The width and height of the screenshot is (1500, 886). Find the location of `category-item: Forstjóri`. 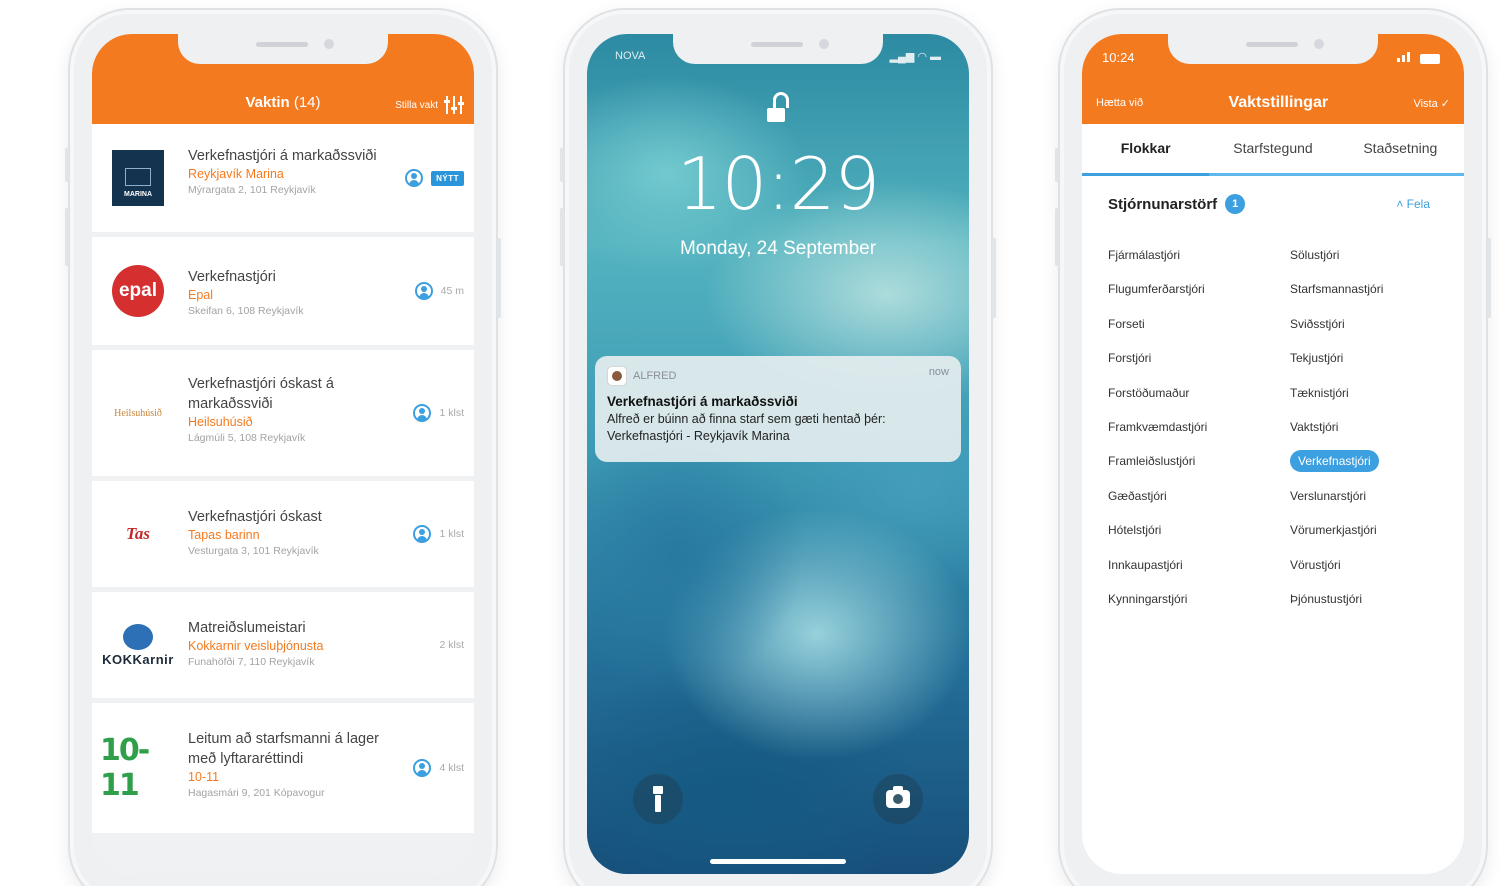

category-item: Forstjóri is located at coordinates (1199, 358).